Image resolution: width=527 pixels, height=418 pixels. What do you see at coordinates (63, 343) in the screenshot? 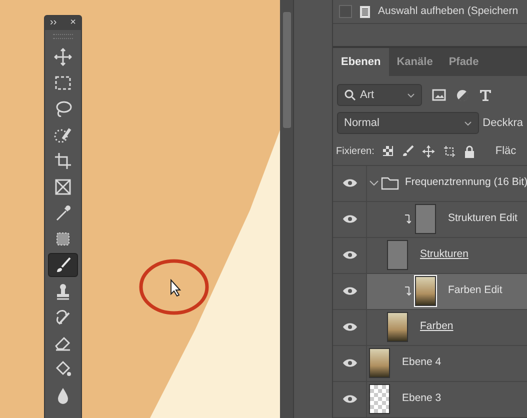
I see `eraser-icon` at bounding box center [63, 343].